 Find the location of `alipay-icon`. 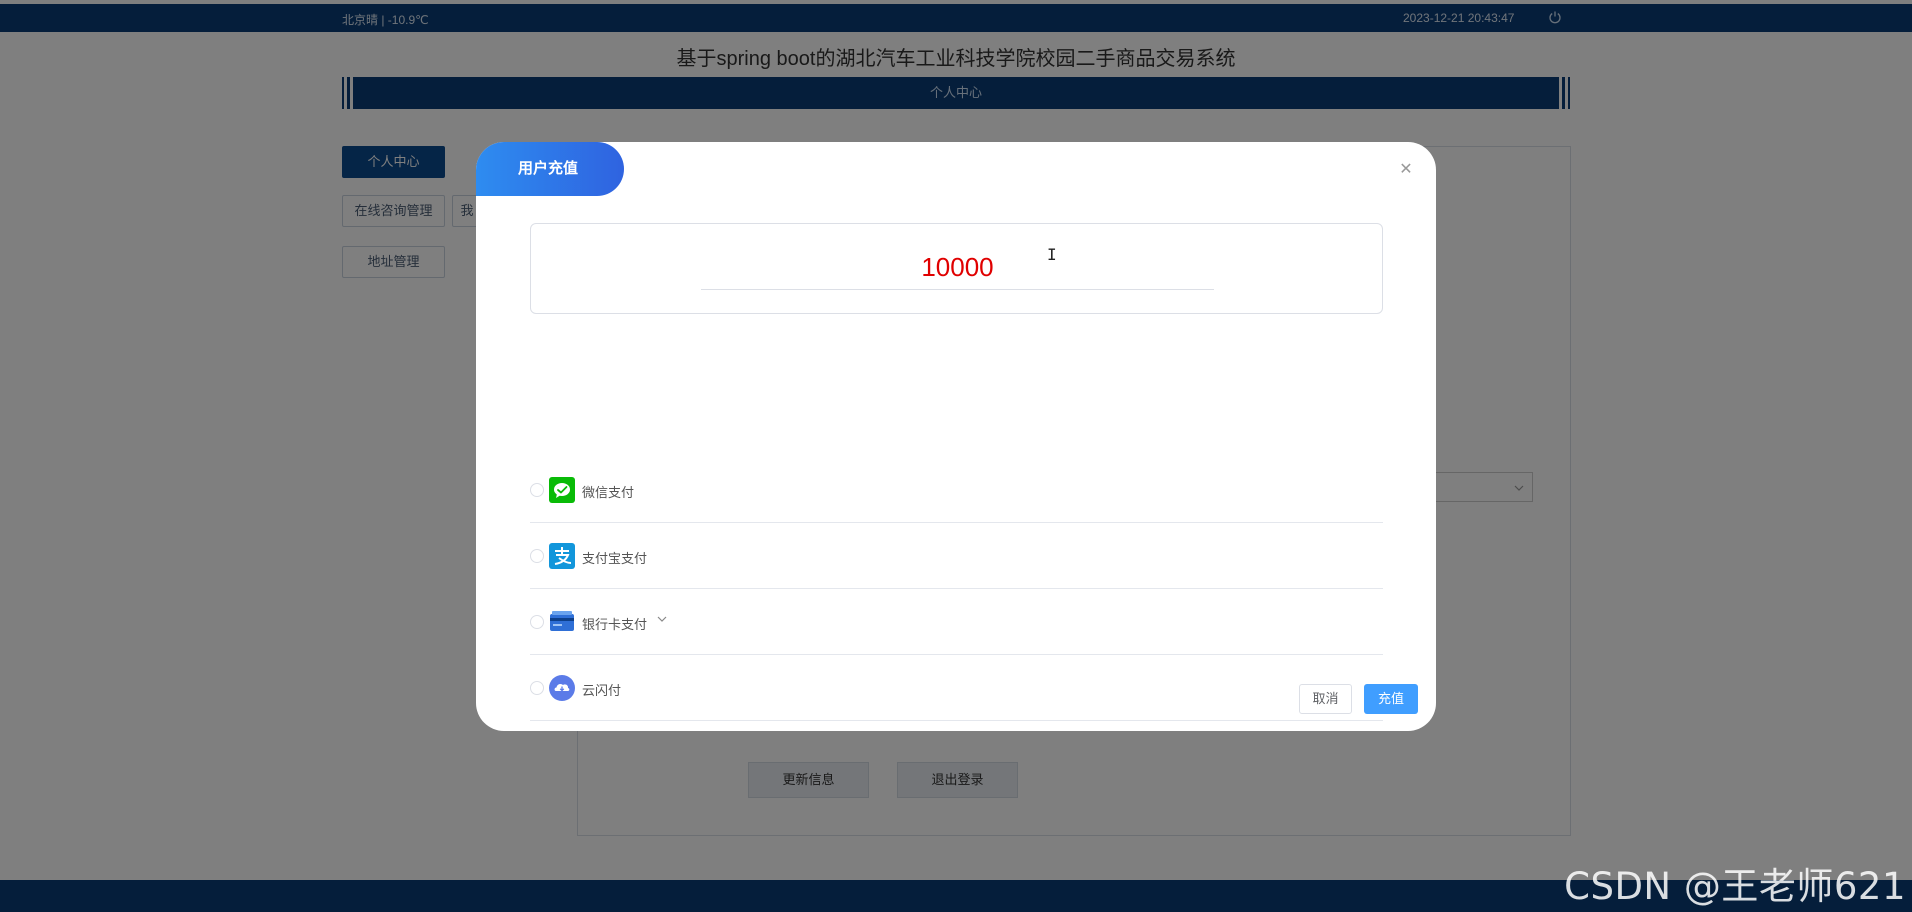

alipay-icon is located at coordinates (562, 556).